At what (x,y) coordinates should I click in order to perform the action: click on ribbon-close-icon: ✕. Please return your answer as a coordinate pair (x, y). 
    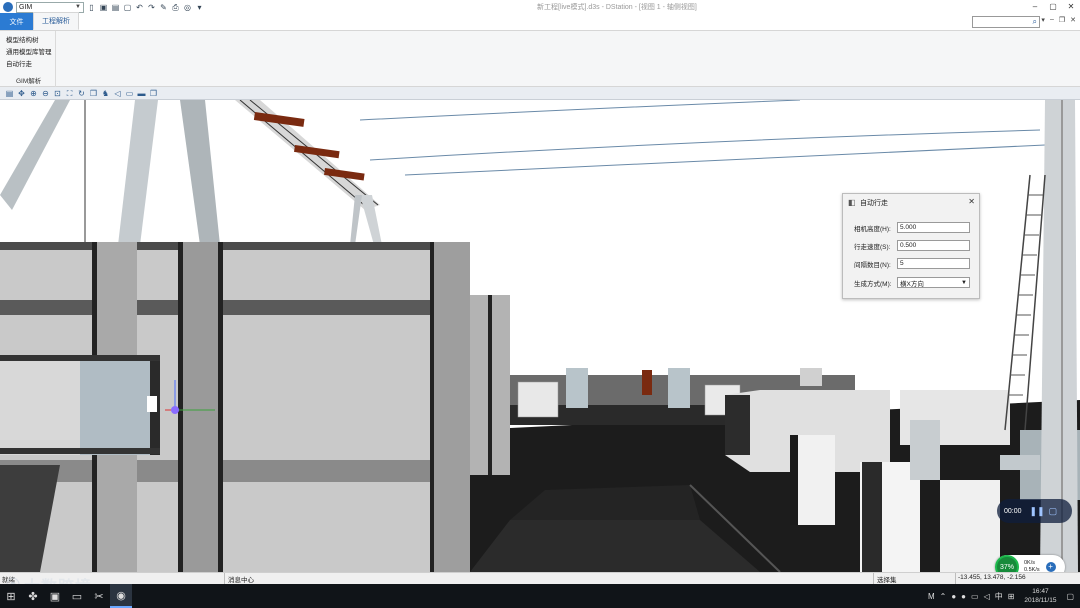
    Looking at the image, I should click on (1073, 20).